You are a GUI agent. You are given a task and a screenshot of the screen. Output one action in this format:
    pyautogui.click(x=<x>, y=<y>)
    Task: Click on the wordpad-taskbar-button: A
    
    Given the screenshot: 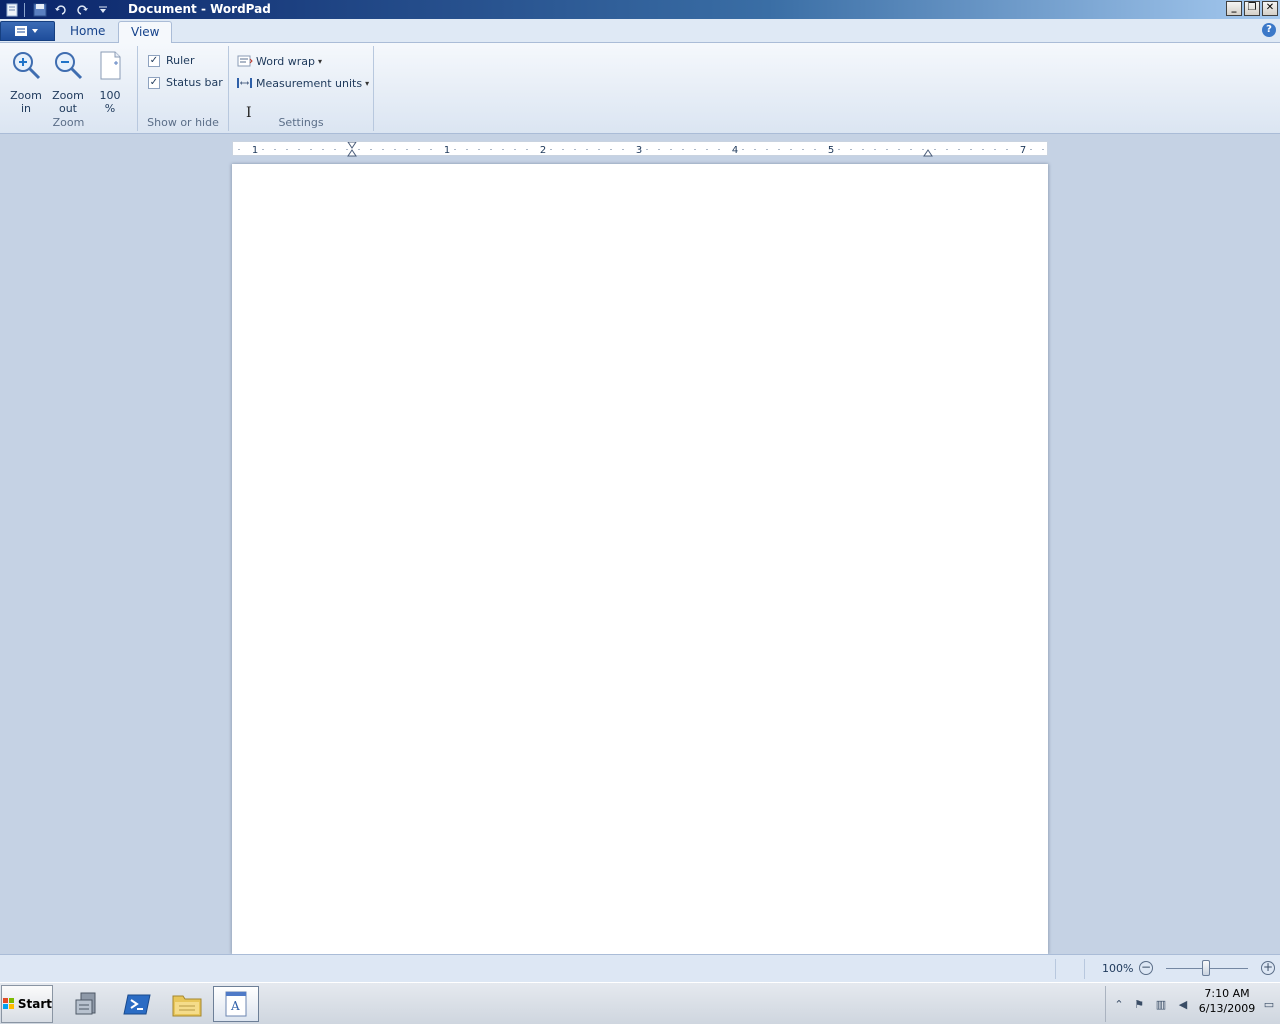 What is the action you would take?
    pyautogui.click(x=236, y=1004)
    